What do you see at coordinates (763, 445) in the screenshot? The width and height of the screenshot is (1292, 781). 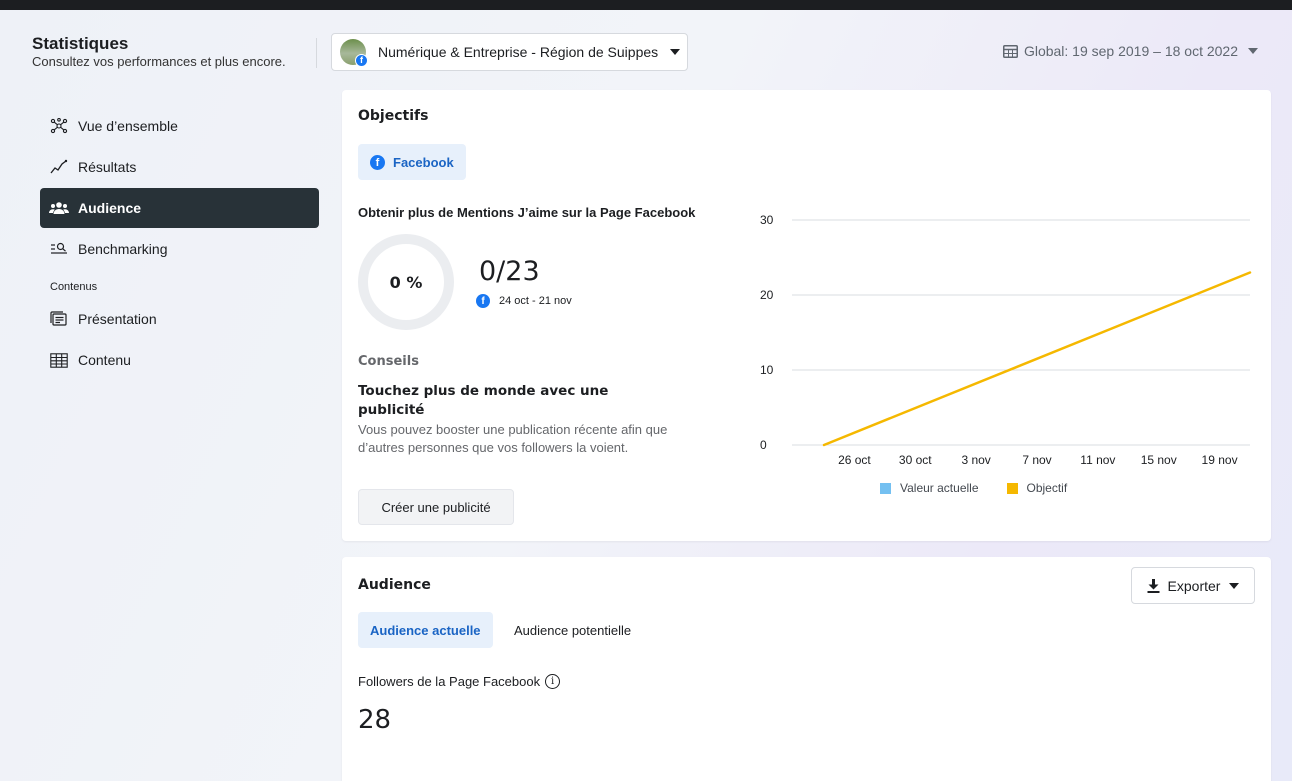 I see `y-tick-label: 0` at bounding box center [763, 445].